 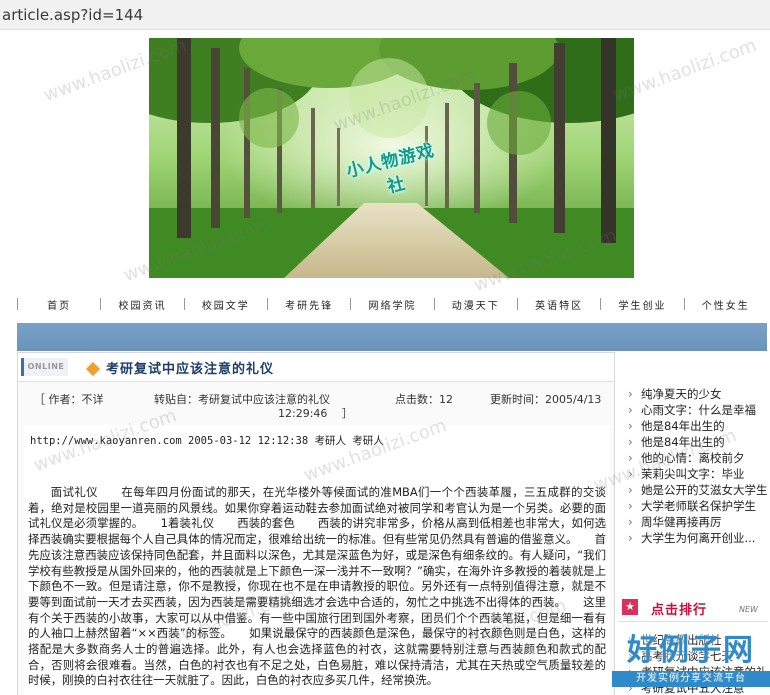 I want to click on nav-item-anime: 动漫天下, so click(x=476, y=304).